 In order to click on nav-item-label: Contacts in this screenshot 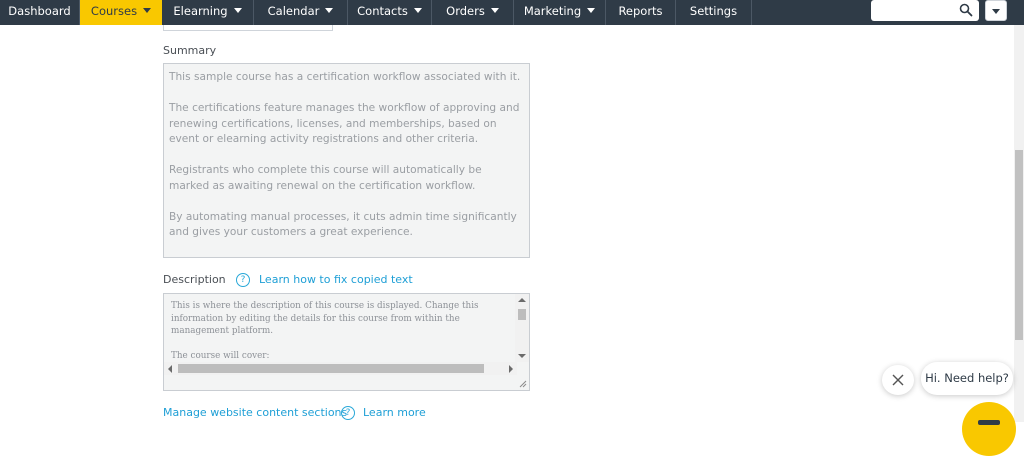, I will do `click(382, 11)`.